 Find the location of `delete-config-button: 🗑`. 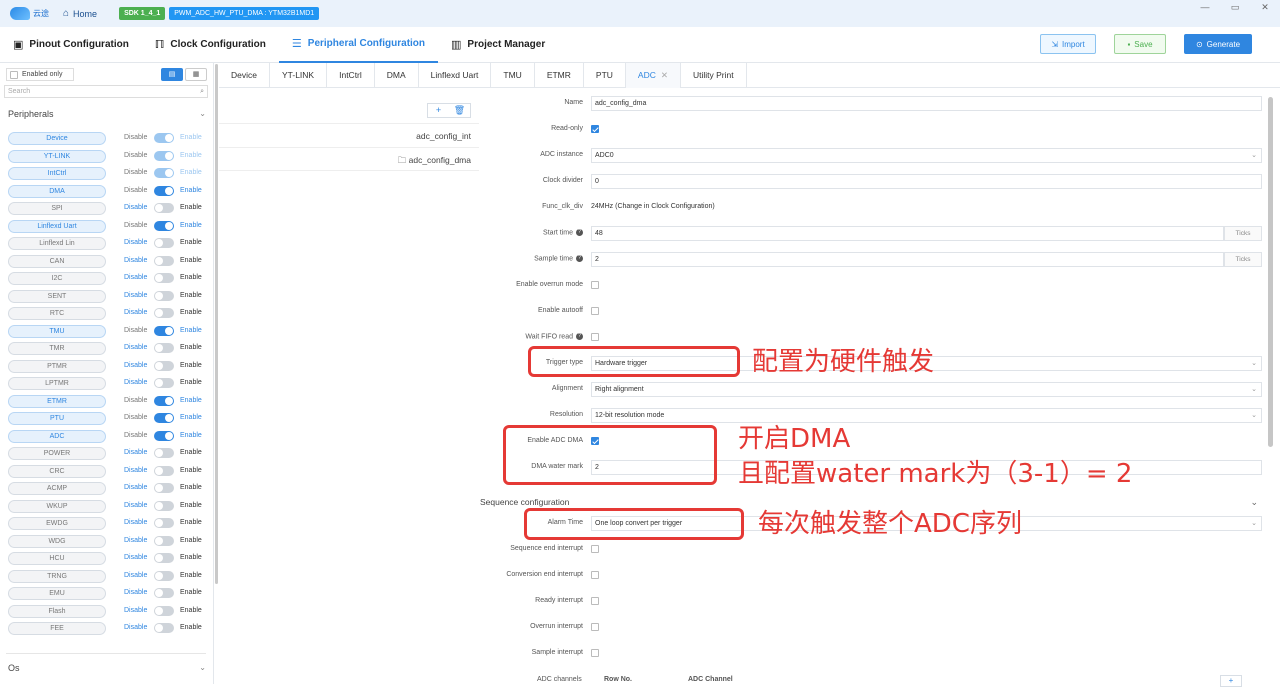

delete-config-button: 🗑 is located at coordinates (459, 110).